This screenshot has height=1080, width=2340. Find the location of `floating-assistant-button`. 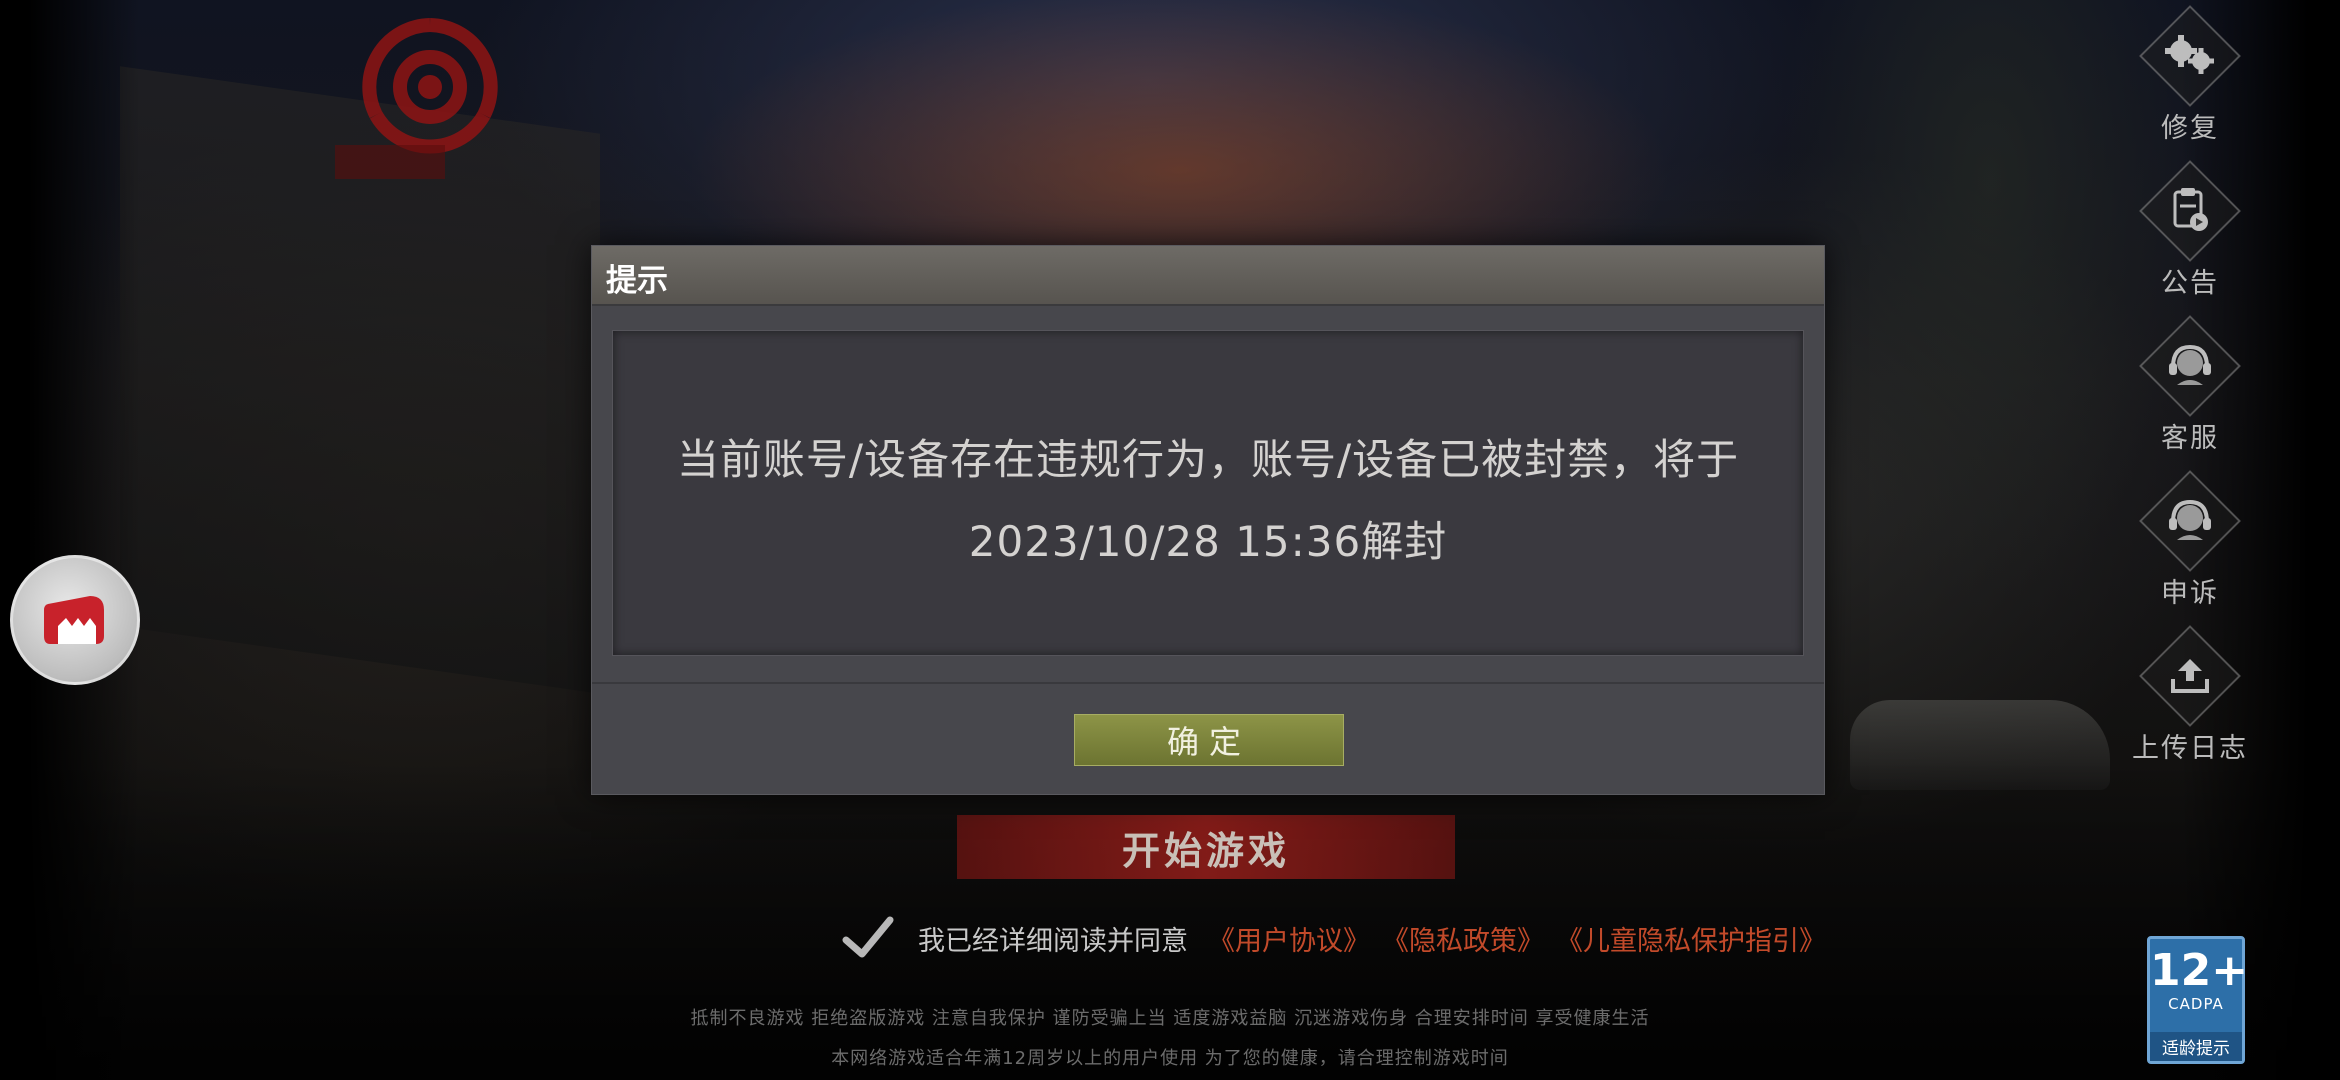

floating-assistant-button is located at coordinates (75, 620).